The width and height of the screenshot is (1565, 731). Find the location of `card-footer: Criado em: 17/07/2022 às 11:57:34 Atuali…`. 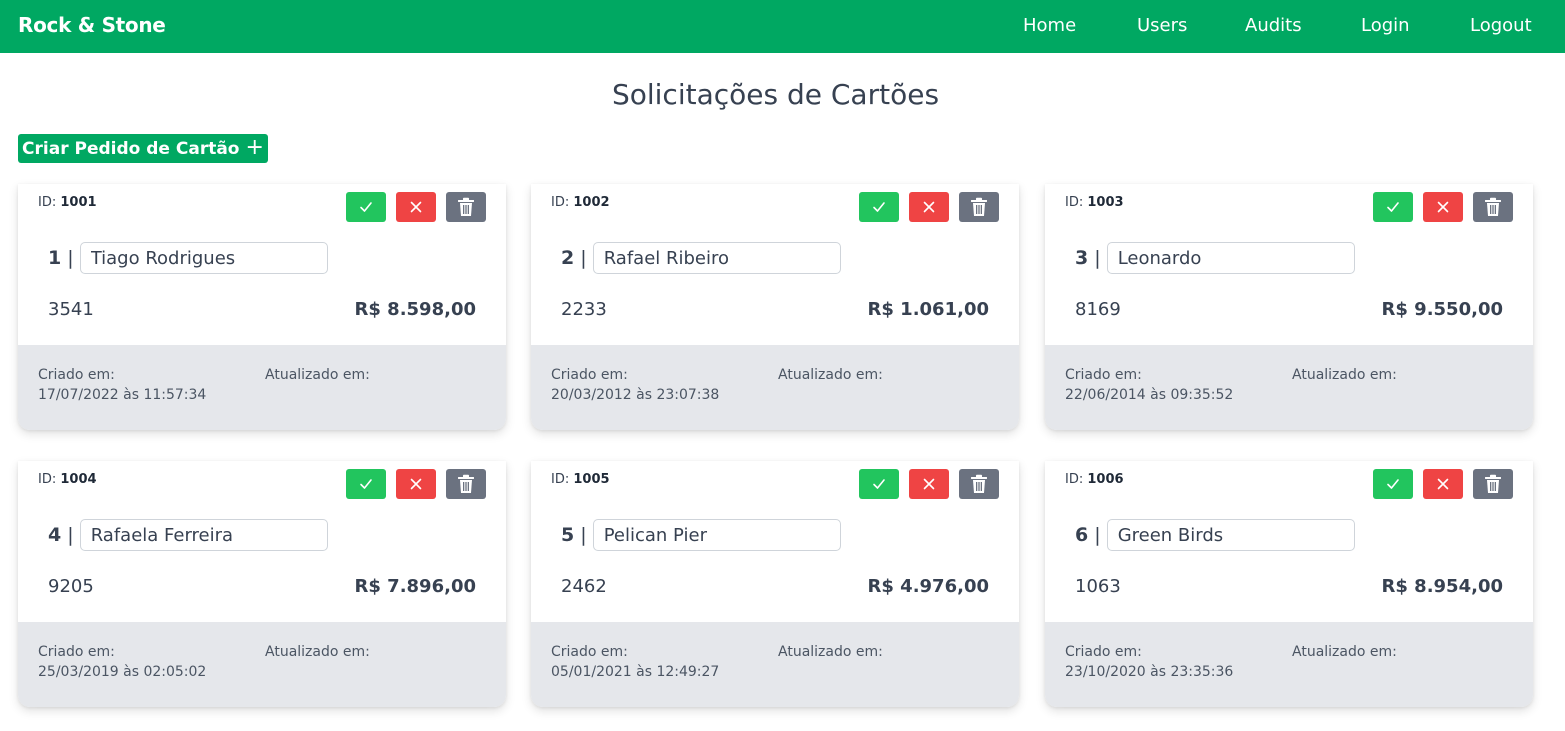

card-footer: Criado em: 17/07/2022 às 11:57:34 Atuali… is located at coordinates (262, 387).